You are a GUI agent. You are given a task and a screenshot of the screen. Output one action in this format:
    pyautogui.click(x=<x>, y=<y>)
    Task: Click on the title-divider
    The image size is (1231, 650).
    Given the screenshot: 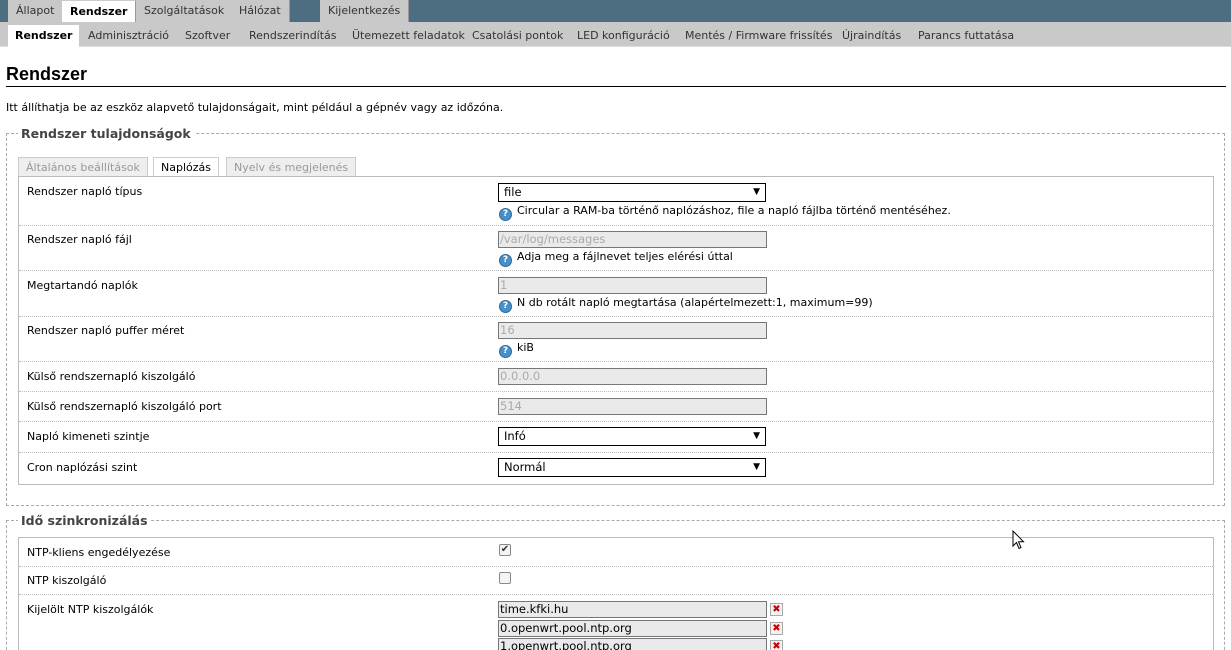 What is the action you would take?
    pyautogui.click(x=616, y=86)
    